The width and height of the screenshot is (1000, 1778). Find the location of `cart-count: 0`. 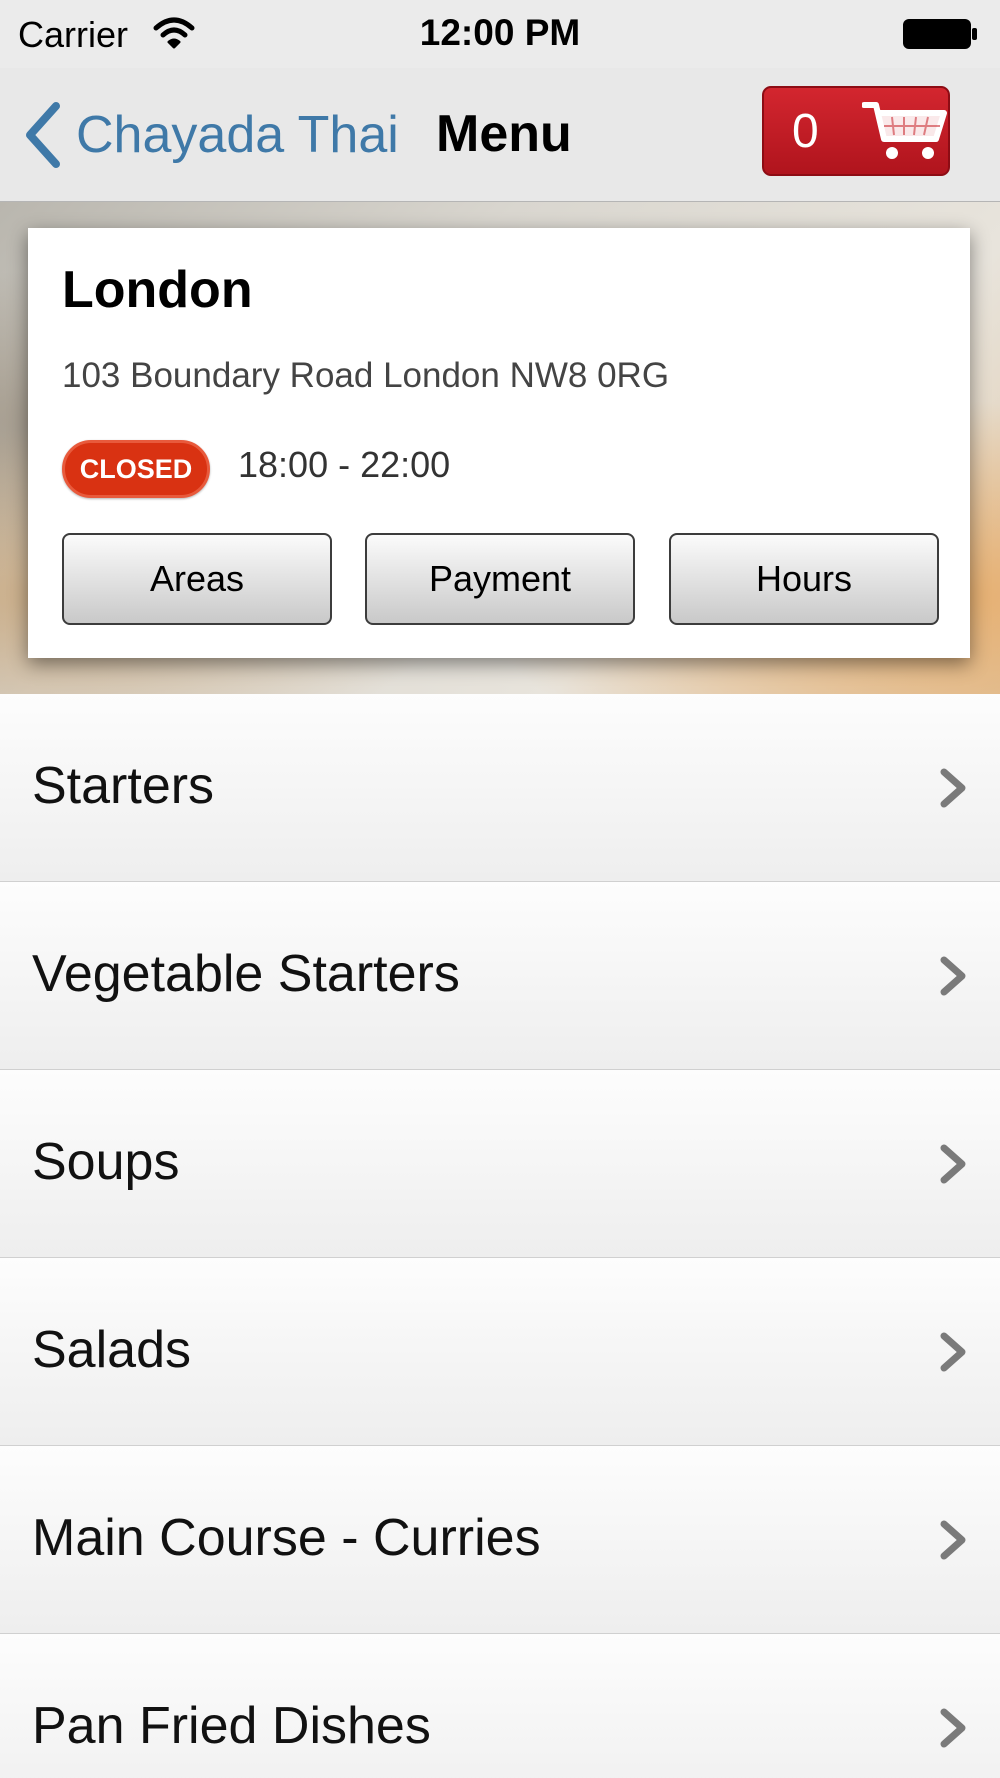

cart-count: 0 is located at coordinates (805, 131).